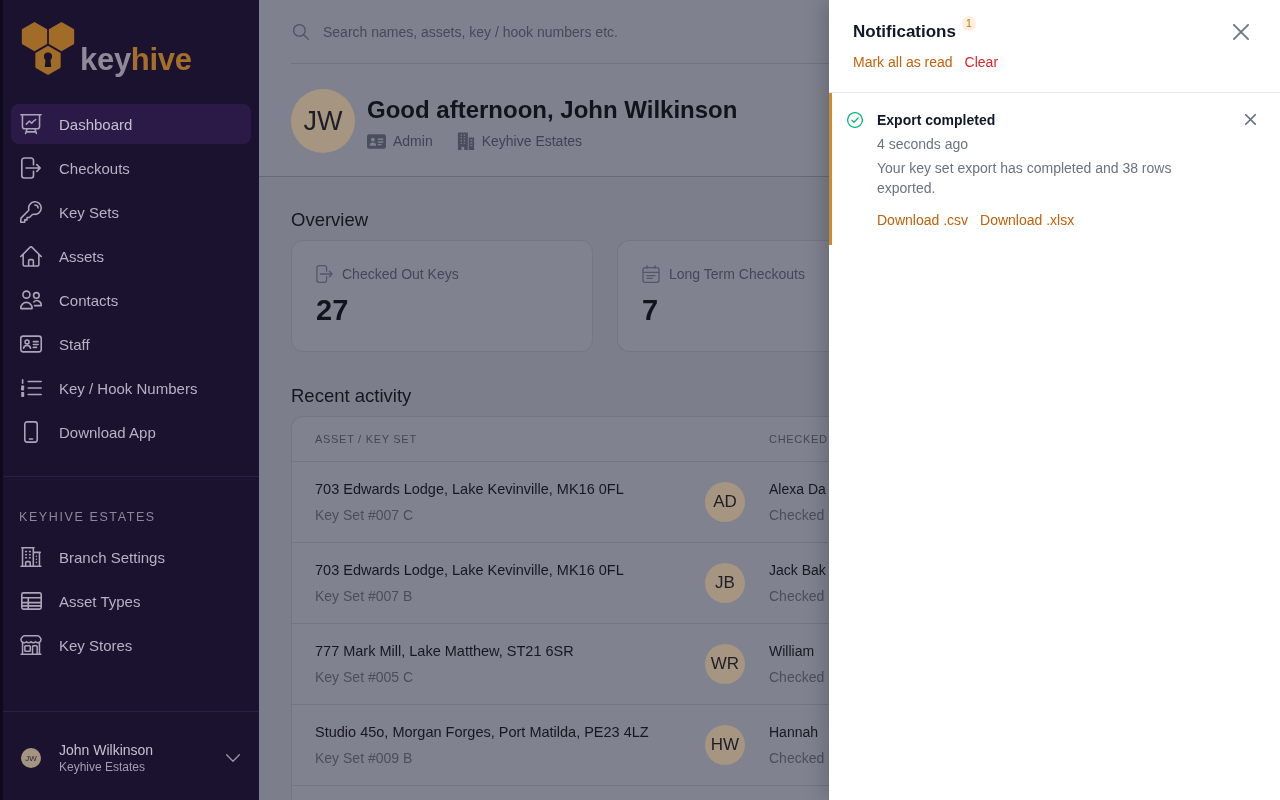  What do you see at coordinates (301, 31) in the screenshot?
I see `search-icon` at bounding box center [301, 31].